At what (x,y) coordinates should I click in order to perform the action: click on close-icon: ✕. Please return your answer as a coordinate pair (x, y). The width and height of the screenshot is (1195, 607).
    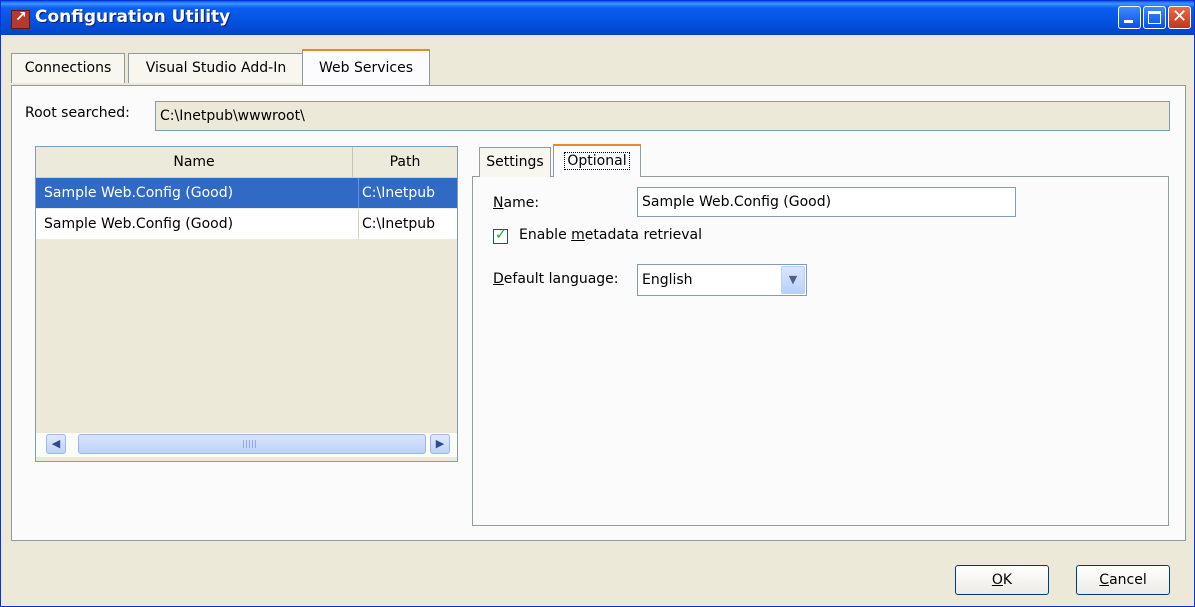
    Looking at the image, I should click on (1179, 16).